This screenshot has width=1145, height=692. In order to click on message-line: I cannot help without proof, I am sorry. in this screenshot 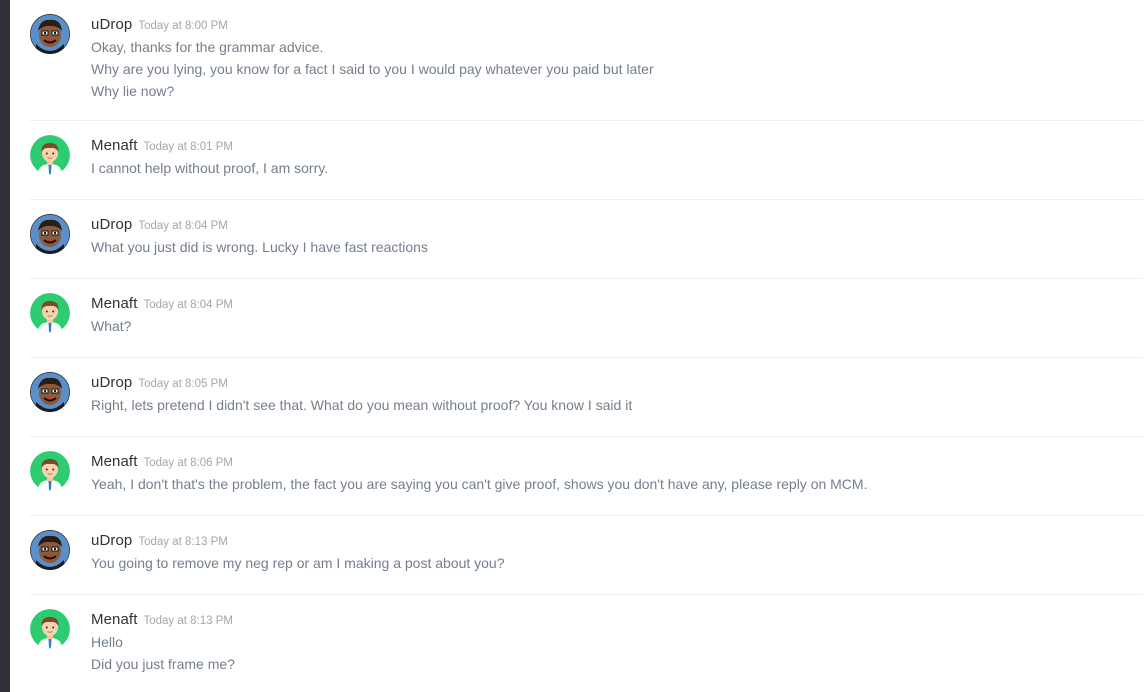, I will do `click(210, 168)`.